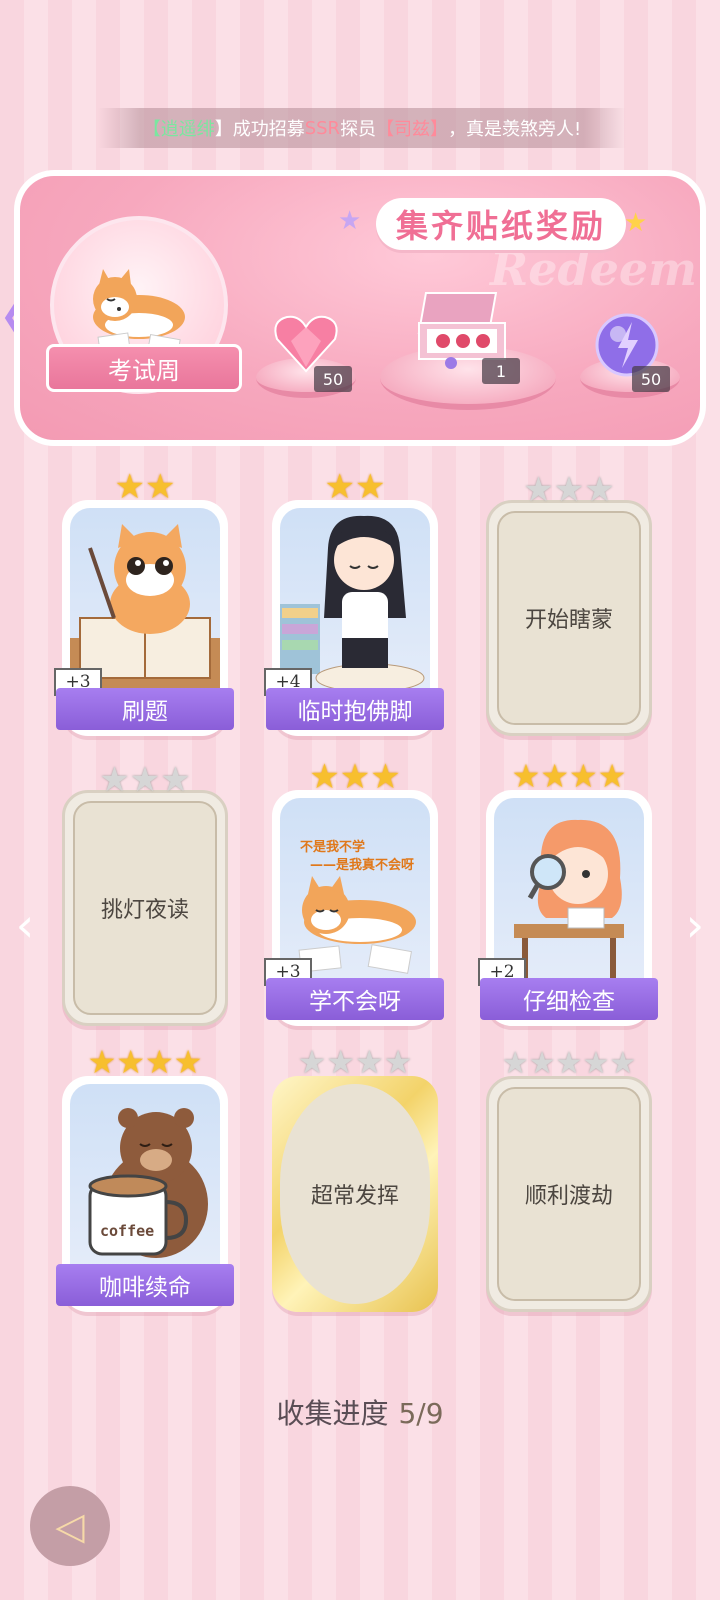  Describe the element at coordinates (569, 999) in the screenshot. I see `card-name: 仔细检查` at that location.